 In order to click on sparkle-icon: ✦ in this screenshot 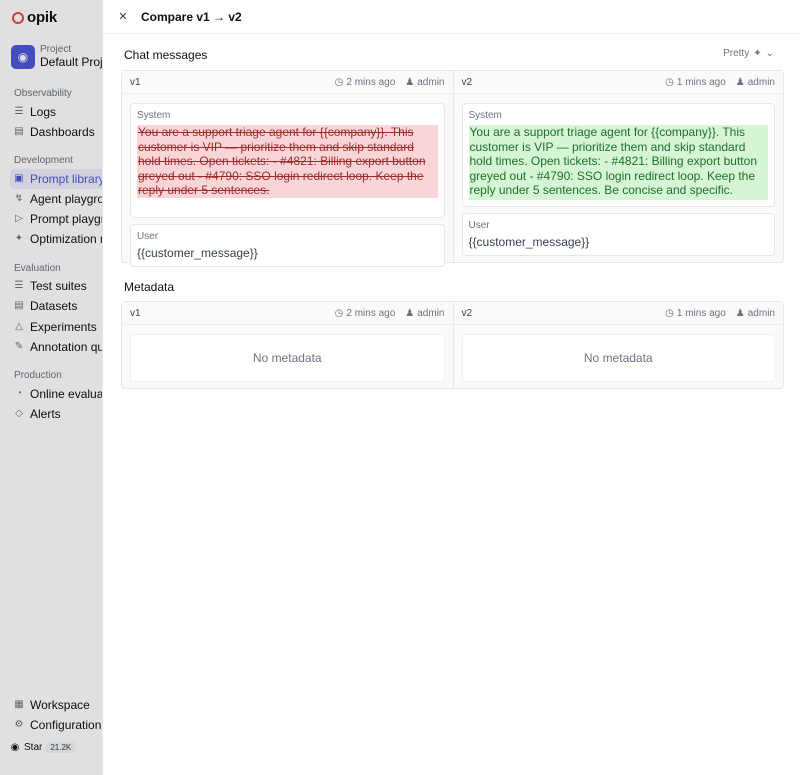, I will do `click(757, 53)`.